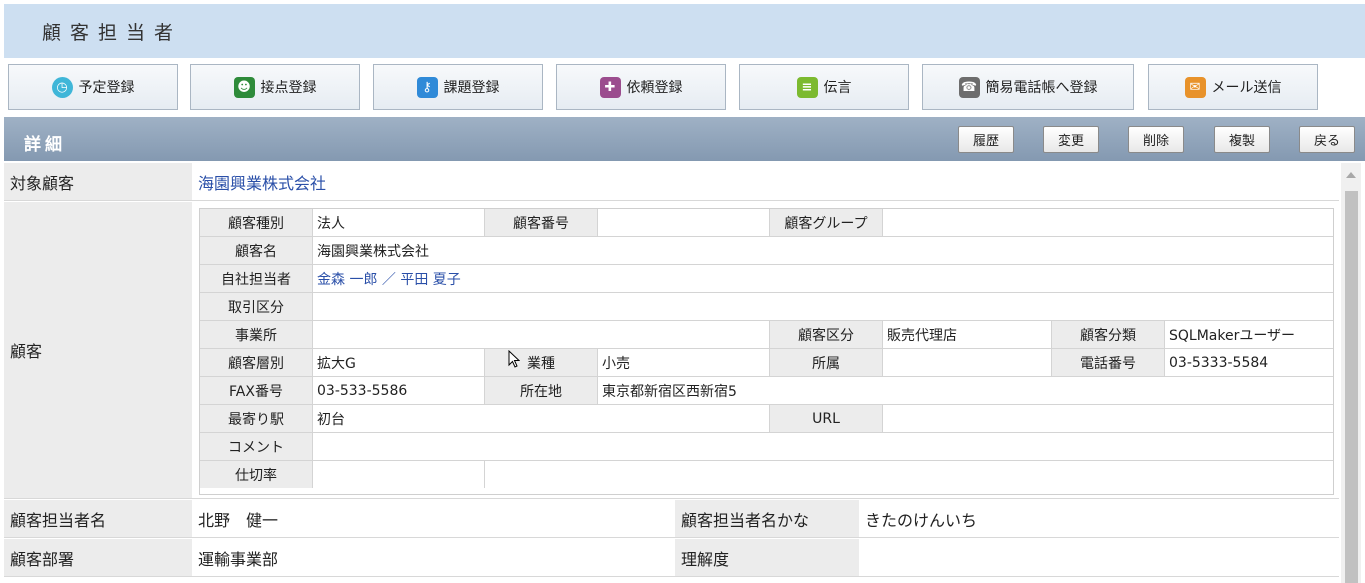  I want to click on customer-number-value, so click(684, 222).